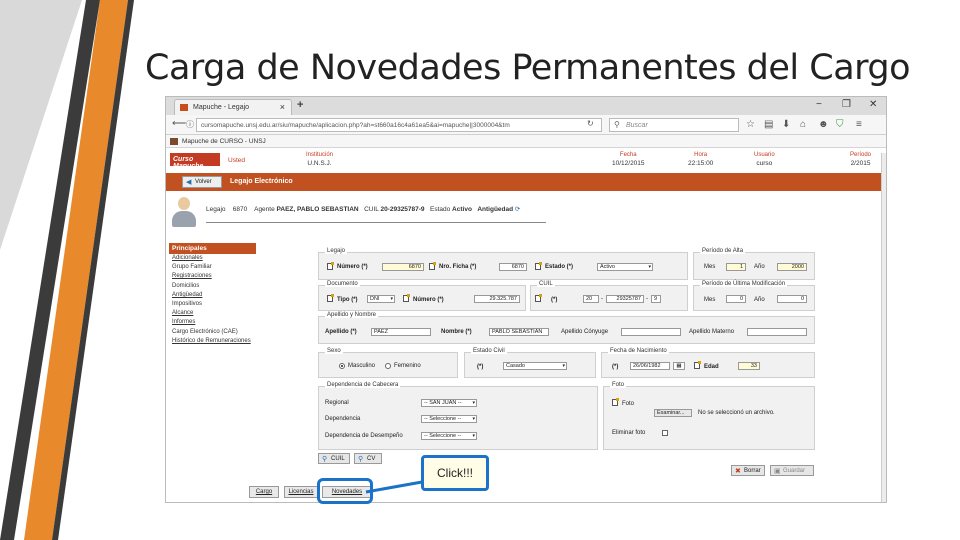 This screenshot has width=960, height=540. What do you see at coordinates (368, 458) in the screenshot?
I see `cv-button: ⚲ CV` at bounding box center [368, 458].